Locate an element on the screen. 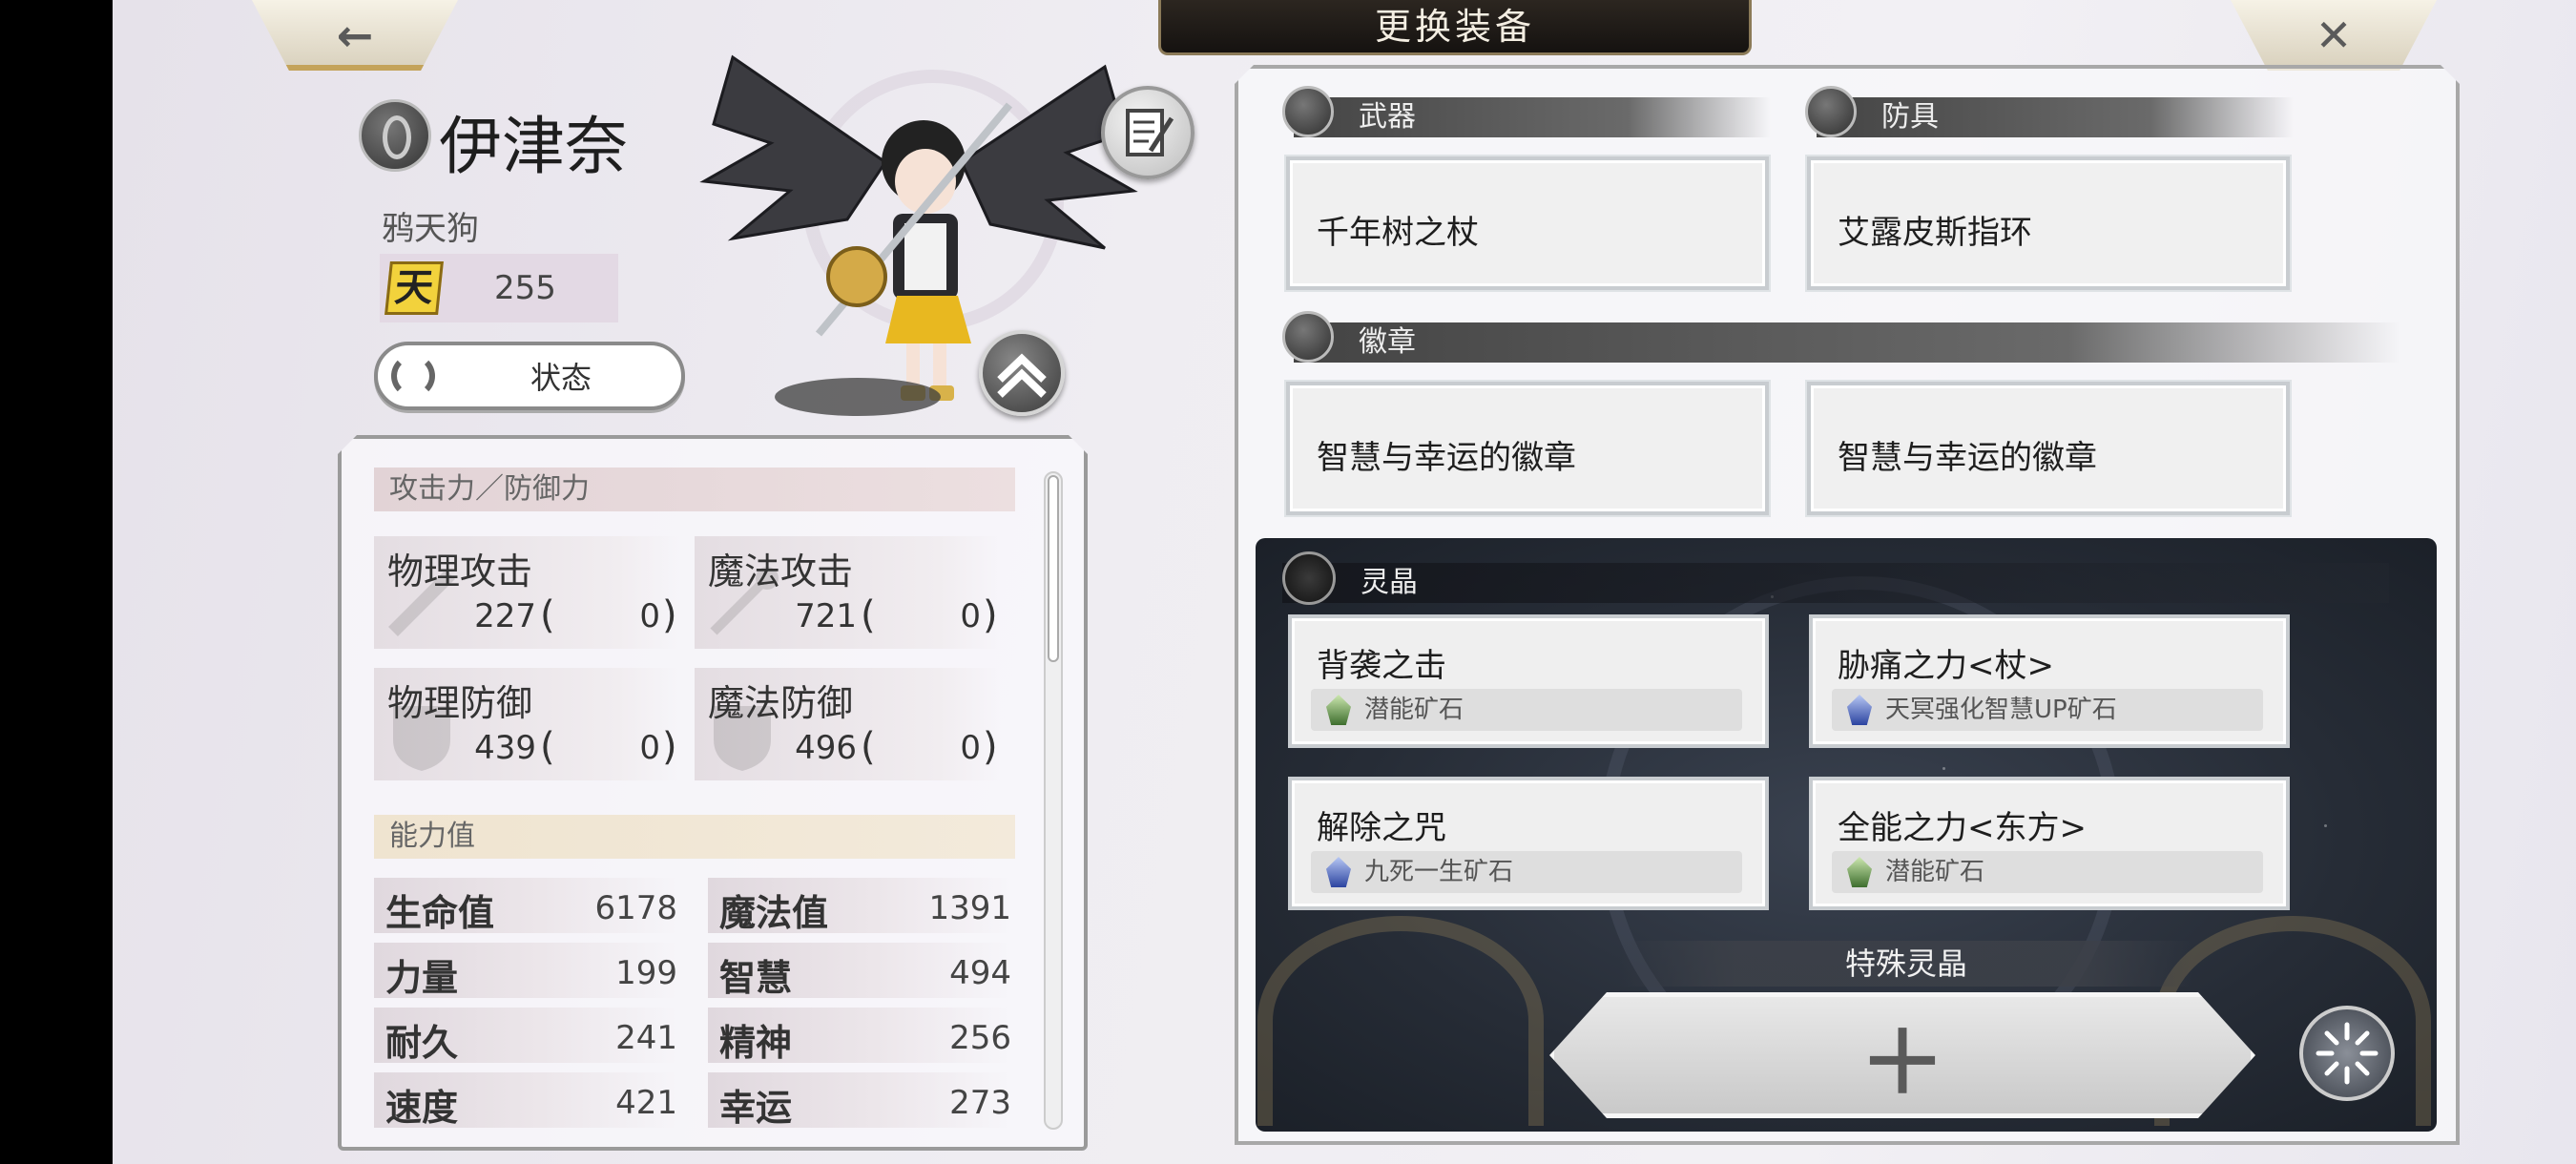 Image resolution: width=2576 pixels, height=1164 pixels. physical-attack-card: 物理攻击 227 ( 0 ) is located at coordinates (526, 593).